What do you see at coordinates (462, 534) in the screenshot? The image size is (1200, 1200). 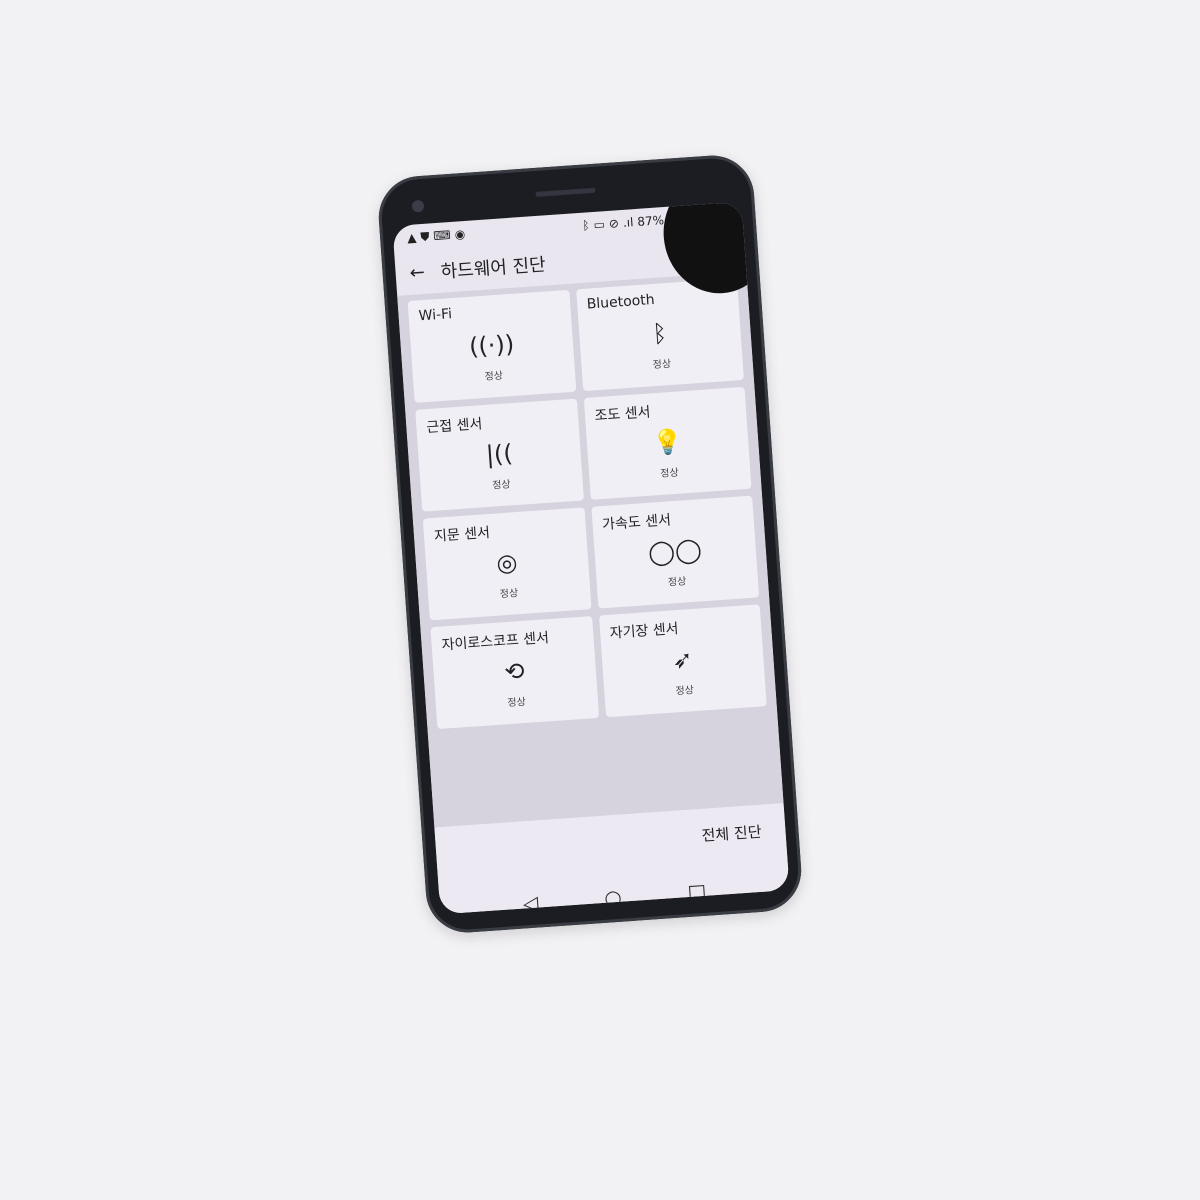 I see `tile-title: 지문 센서` at bounding box center [462, 534].